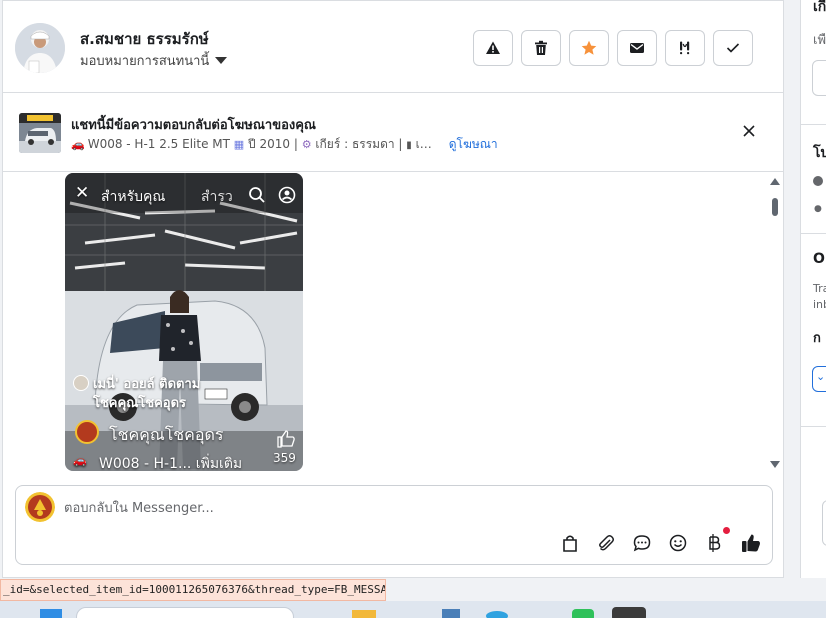  Describe the element at coordinates (144, 39) in the screenshot. I see `contact-name: ส.สมชาย ธรรมรักษ์` at that location.